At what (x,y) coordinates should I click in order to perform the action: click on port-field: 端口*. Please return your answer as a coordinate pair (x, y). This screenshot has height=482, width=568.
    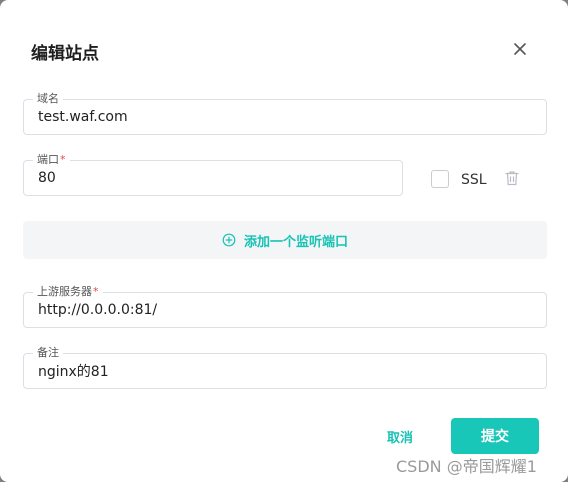
    Looking at the image, I should click on (213, 174).